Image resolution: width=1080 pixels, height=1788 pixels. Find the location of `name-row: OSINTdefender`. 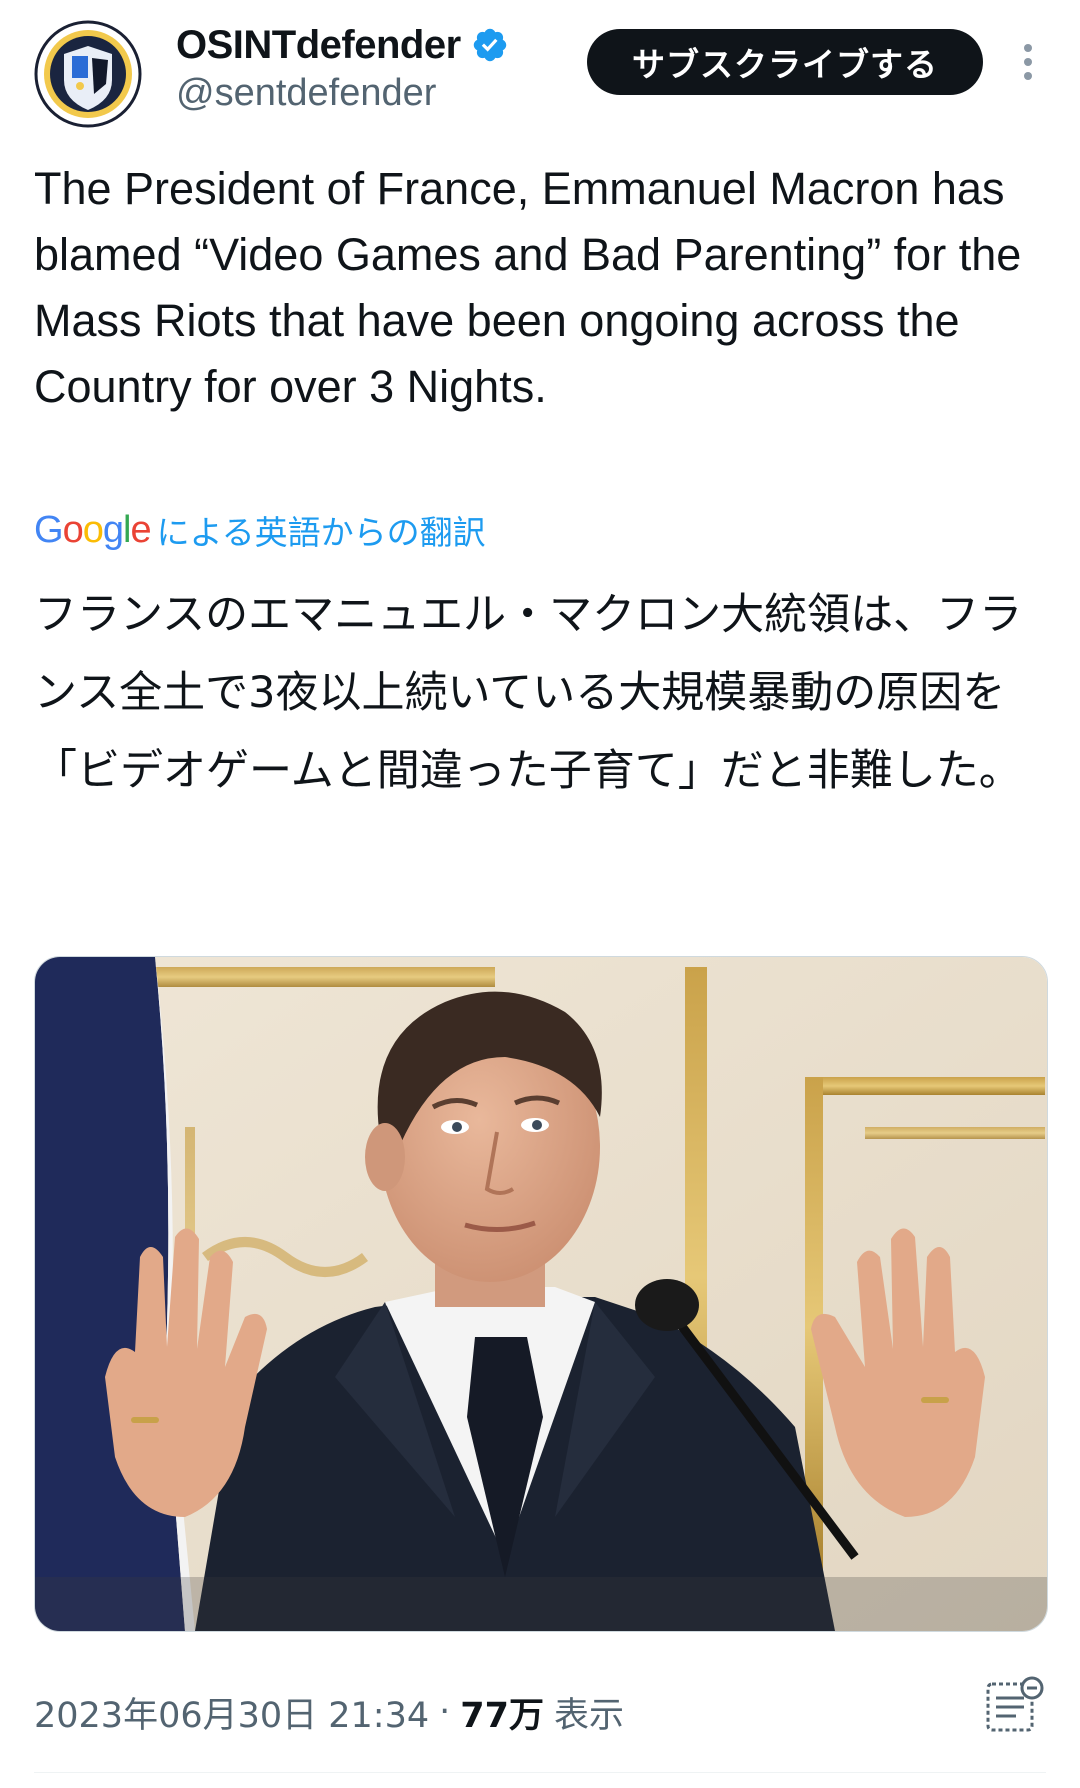

name-row: OSINTdefender is located at coordinates (342, 45).